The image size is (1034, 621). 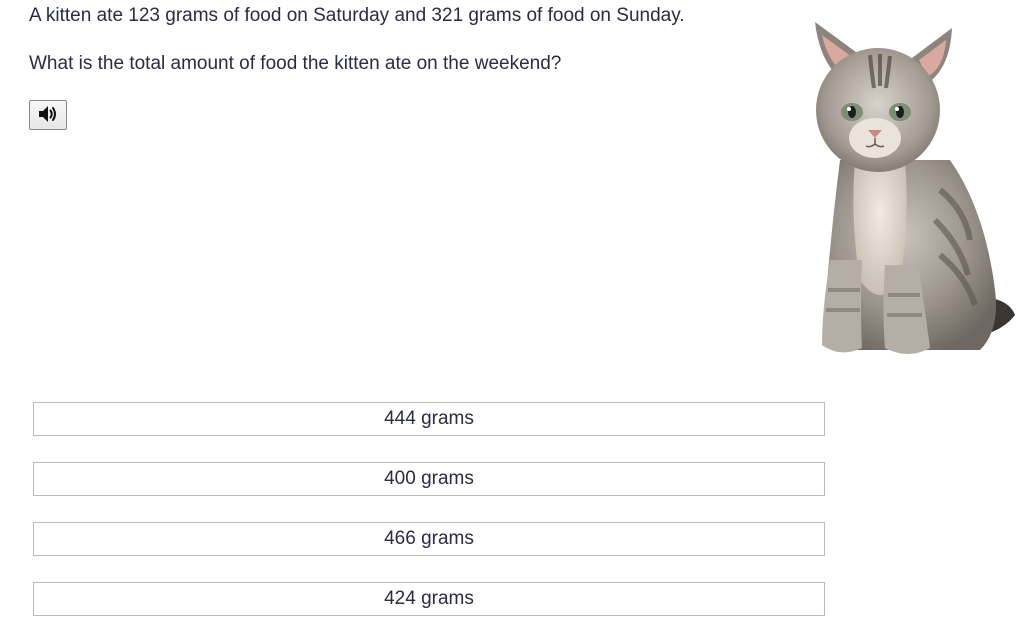 What do you see at coordinates (429, 479) in the screenshot?
I see `answer-option: 400 grams` at bounding box center [429, 479].